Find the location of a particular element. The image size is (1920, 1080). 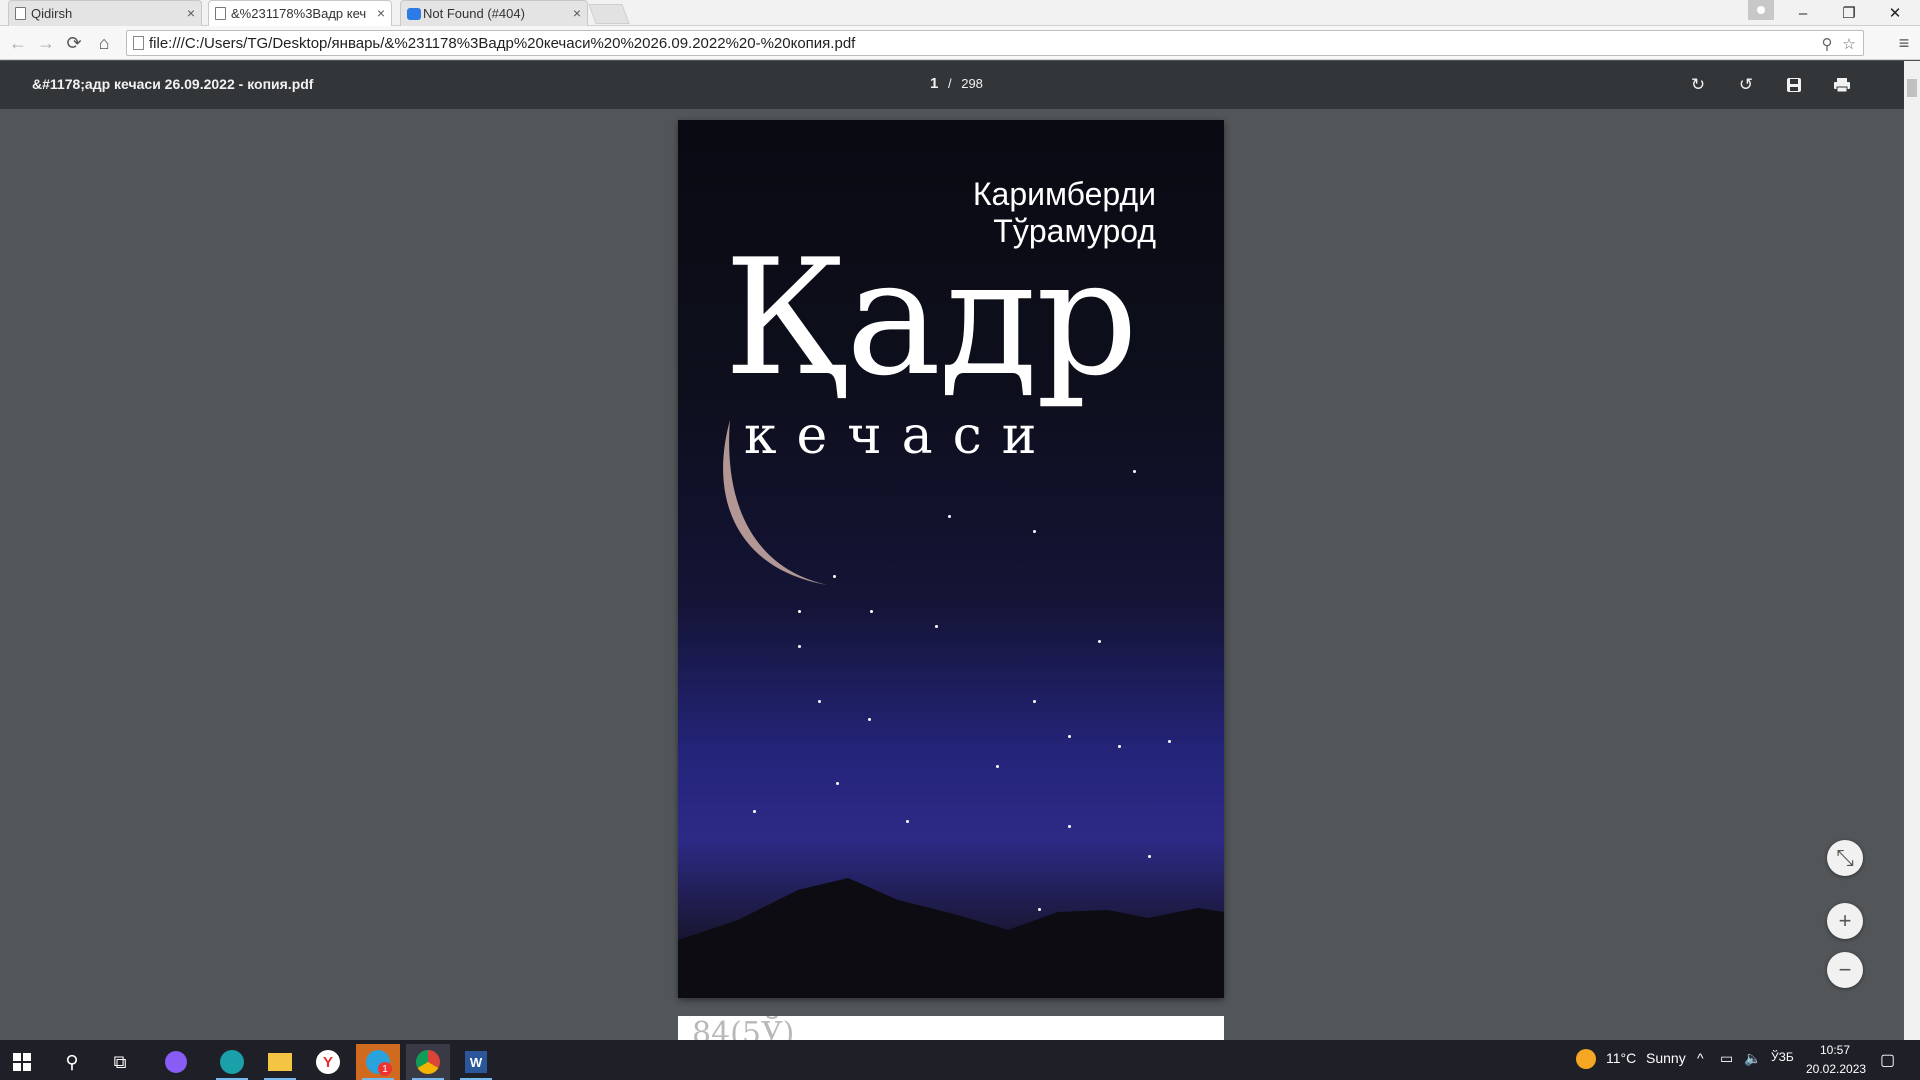

tab-pdf: &%231178%3Вадр кечаси × is located at coordinates (300, 13).